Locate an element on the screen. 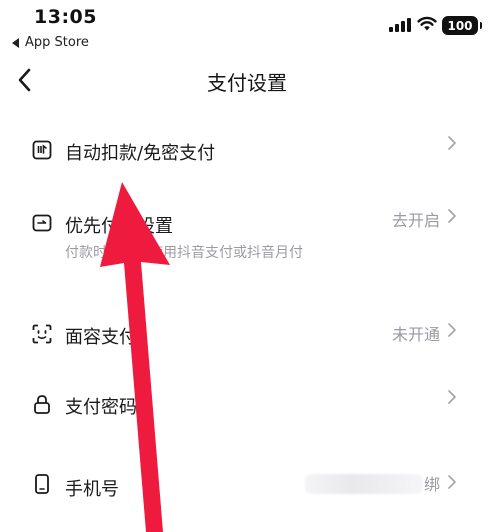 The width and height of the screenshot is (494, 532). status-bar: 13:05 App Store 100 is located at coordinates (247, 28).